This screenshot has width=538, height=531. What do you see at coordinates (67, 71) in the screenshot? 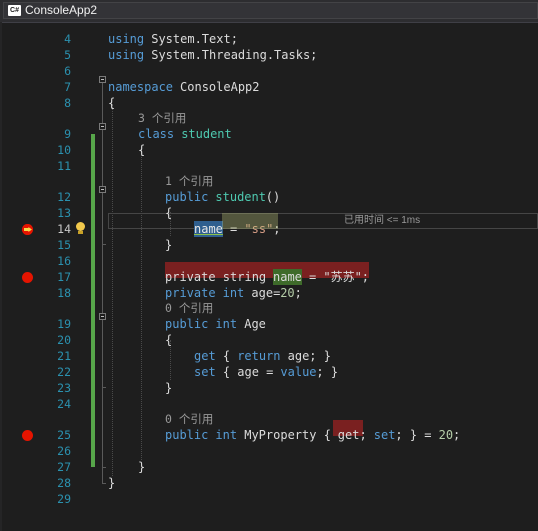
I see `line-number: 6` at bounding box center [67, 71].